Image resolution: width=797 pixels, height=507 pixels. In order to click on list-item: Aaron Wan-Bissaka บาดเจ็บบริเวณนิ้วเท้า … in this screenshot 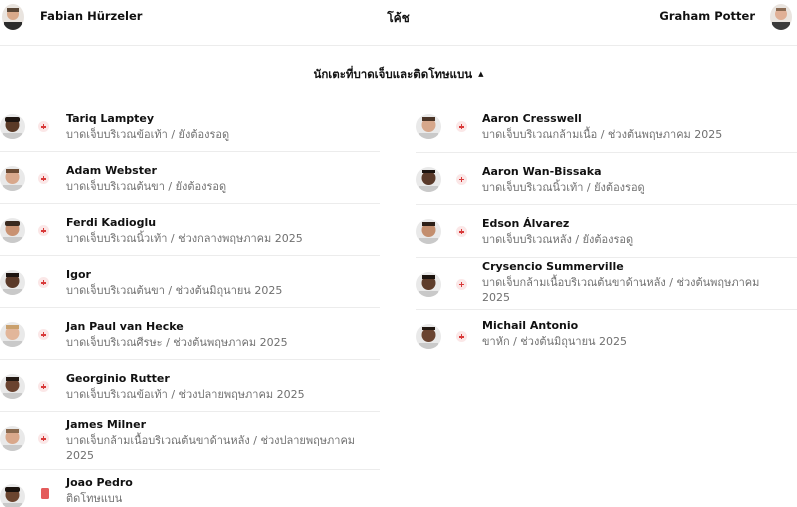, I will do `click(606, 179)`.